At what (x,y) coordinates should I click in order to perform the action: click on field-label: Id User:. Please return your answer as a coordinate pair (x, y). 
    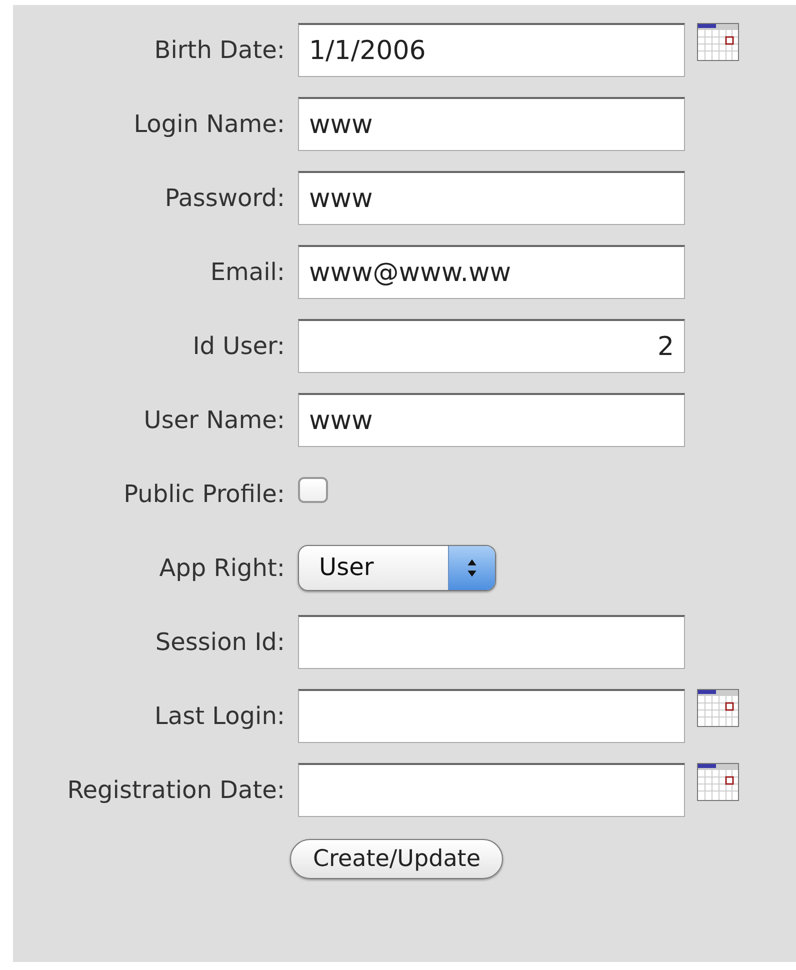
    Looking at the image, I should click on (238, 346).